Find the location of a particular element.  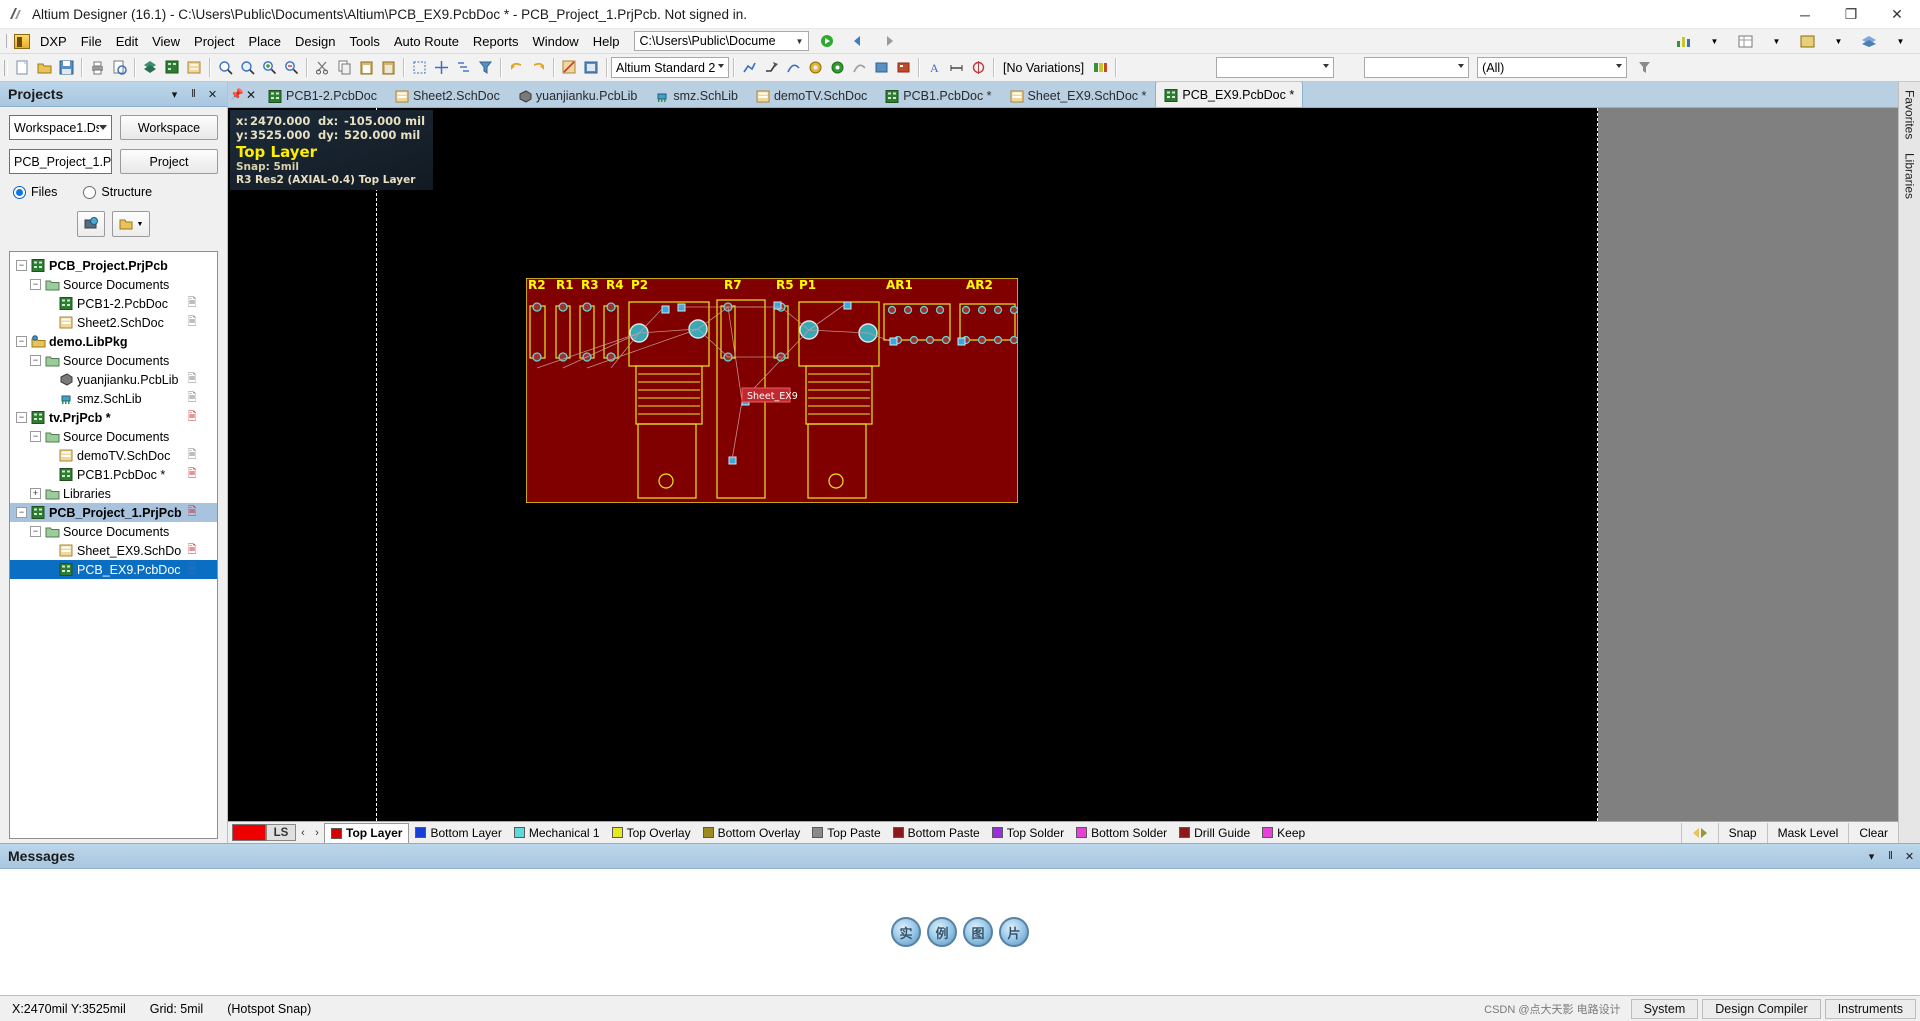

system-button: System is located at coordinates (1664, 1008).